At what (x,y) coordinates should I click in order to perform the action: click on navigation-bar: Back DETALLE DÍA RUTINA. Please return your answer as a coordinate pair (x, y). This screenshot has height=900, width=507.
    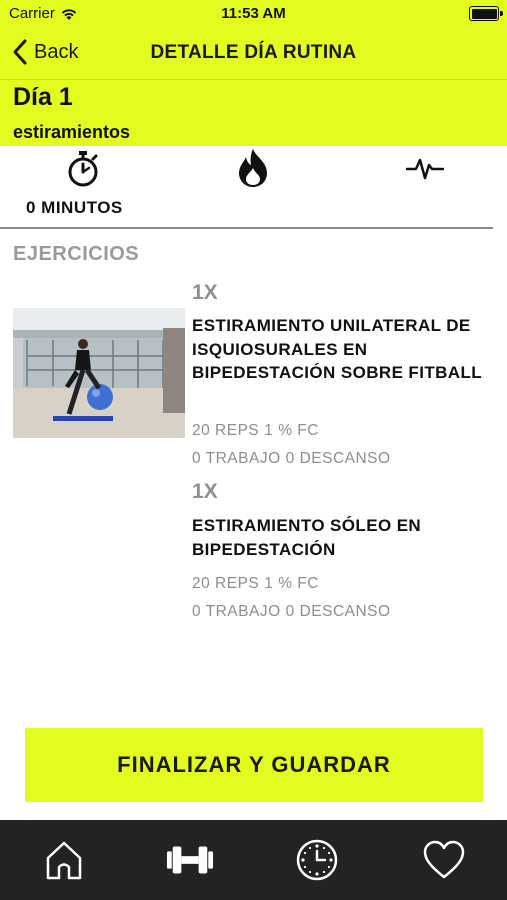
    Looking at the image, I should click on (253, 54).